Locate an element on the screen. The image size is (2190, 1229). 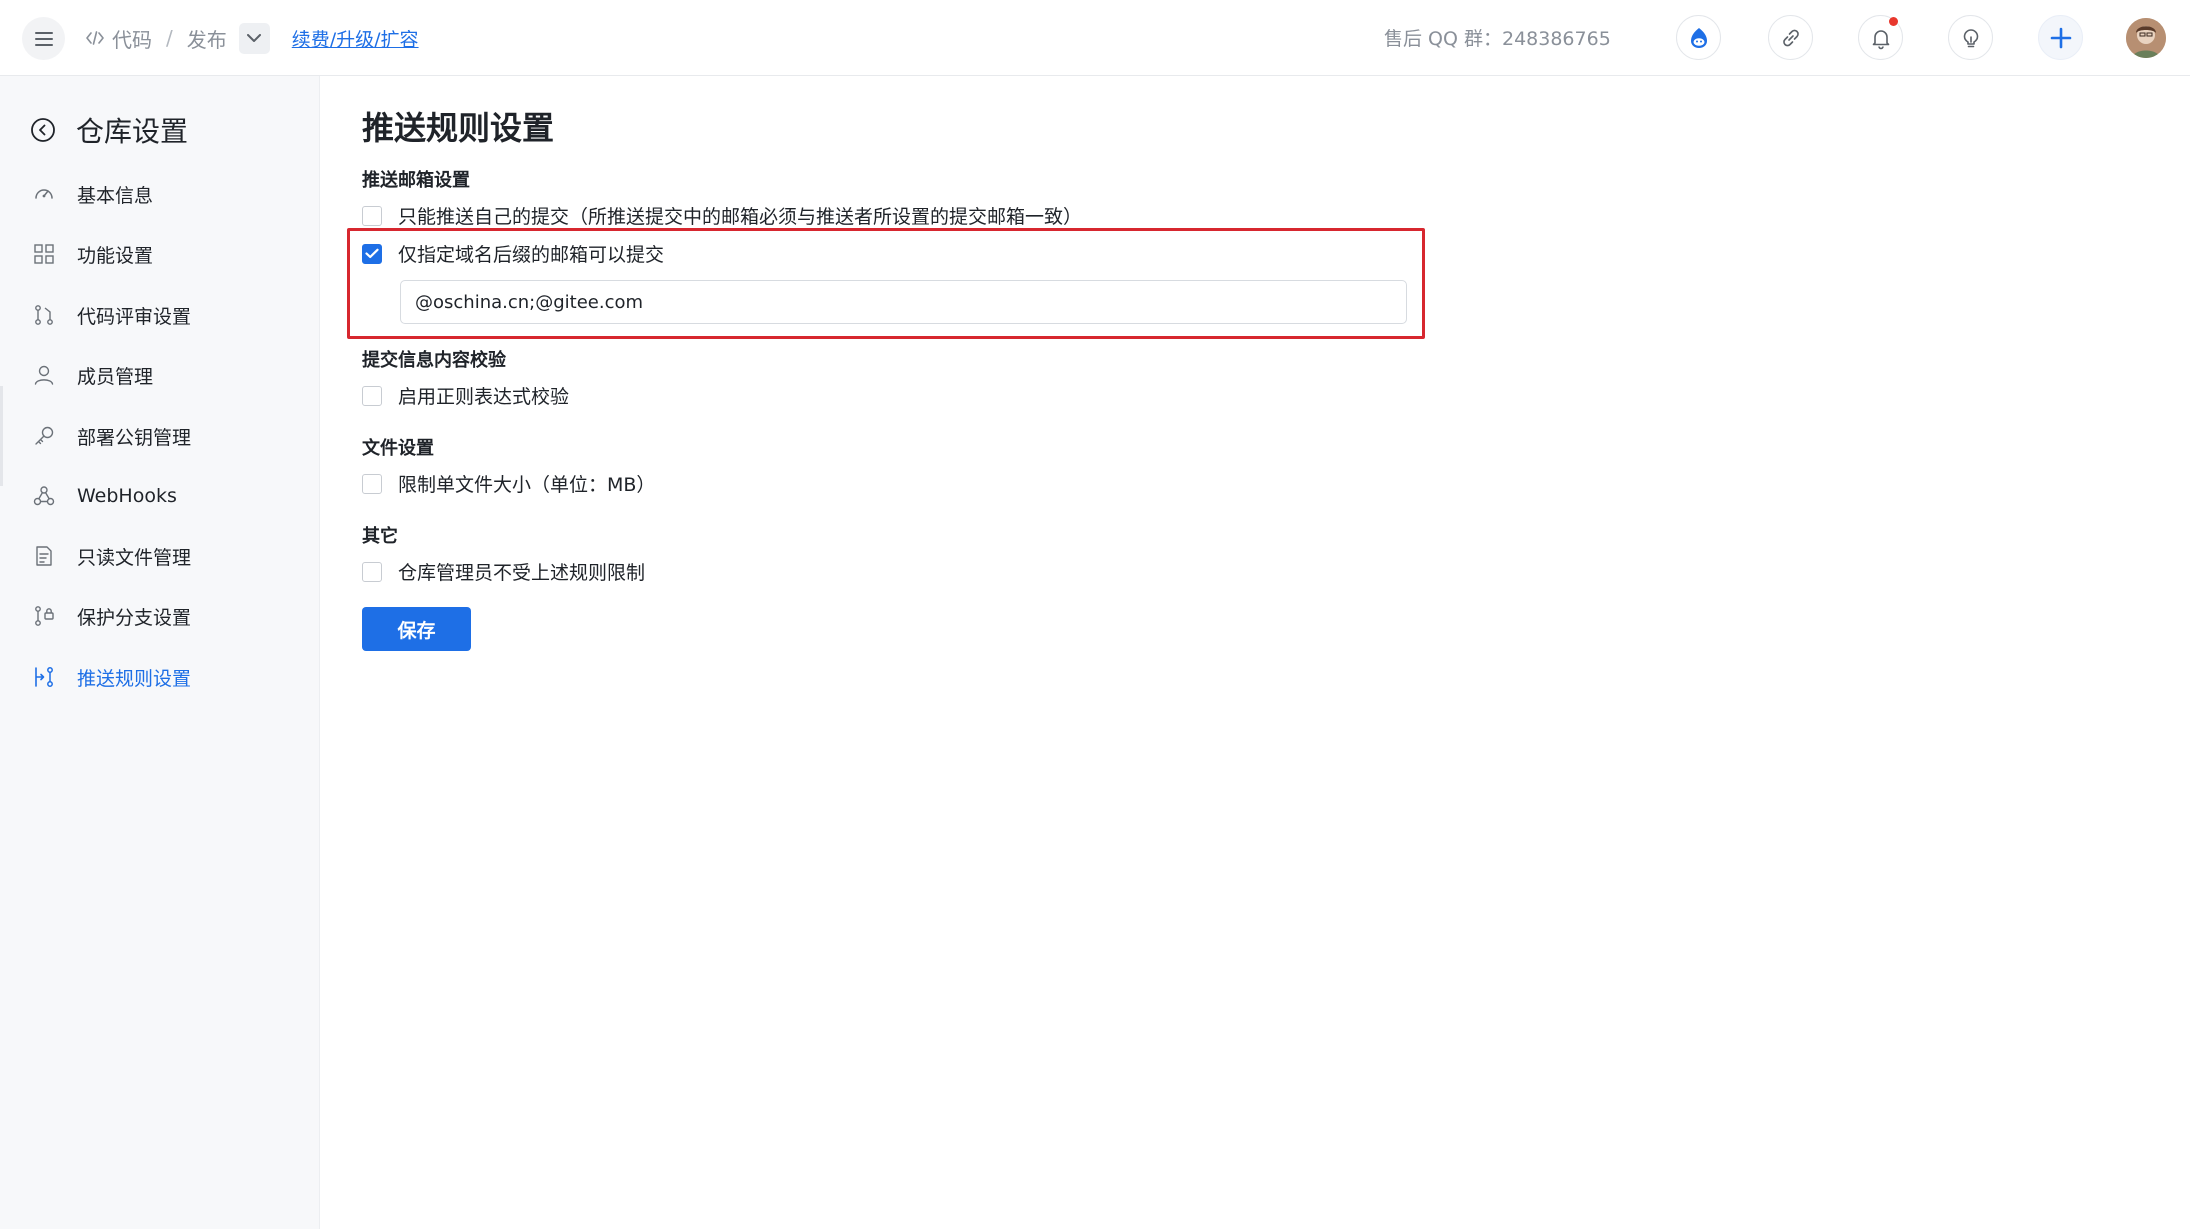
admin-exempt-option: 仓库管理员不受上述规则限制 is located at coordinates (503, 571).